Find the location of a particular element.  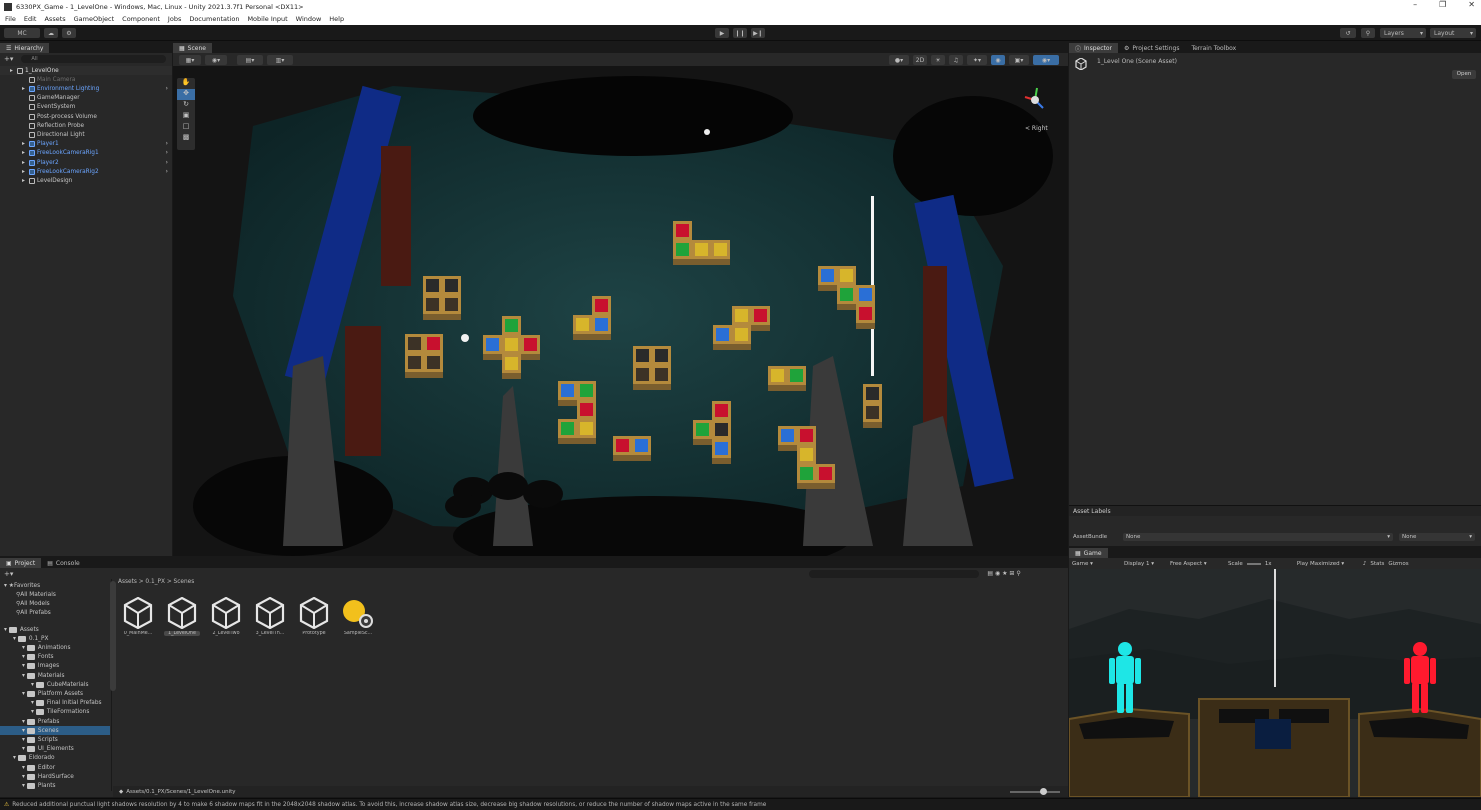

2d-toggle: 2D is located at coordinates (920, 60).